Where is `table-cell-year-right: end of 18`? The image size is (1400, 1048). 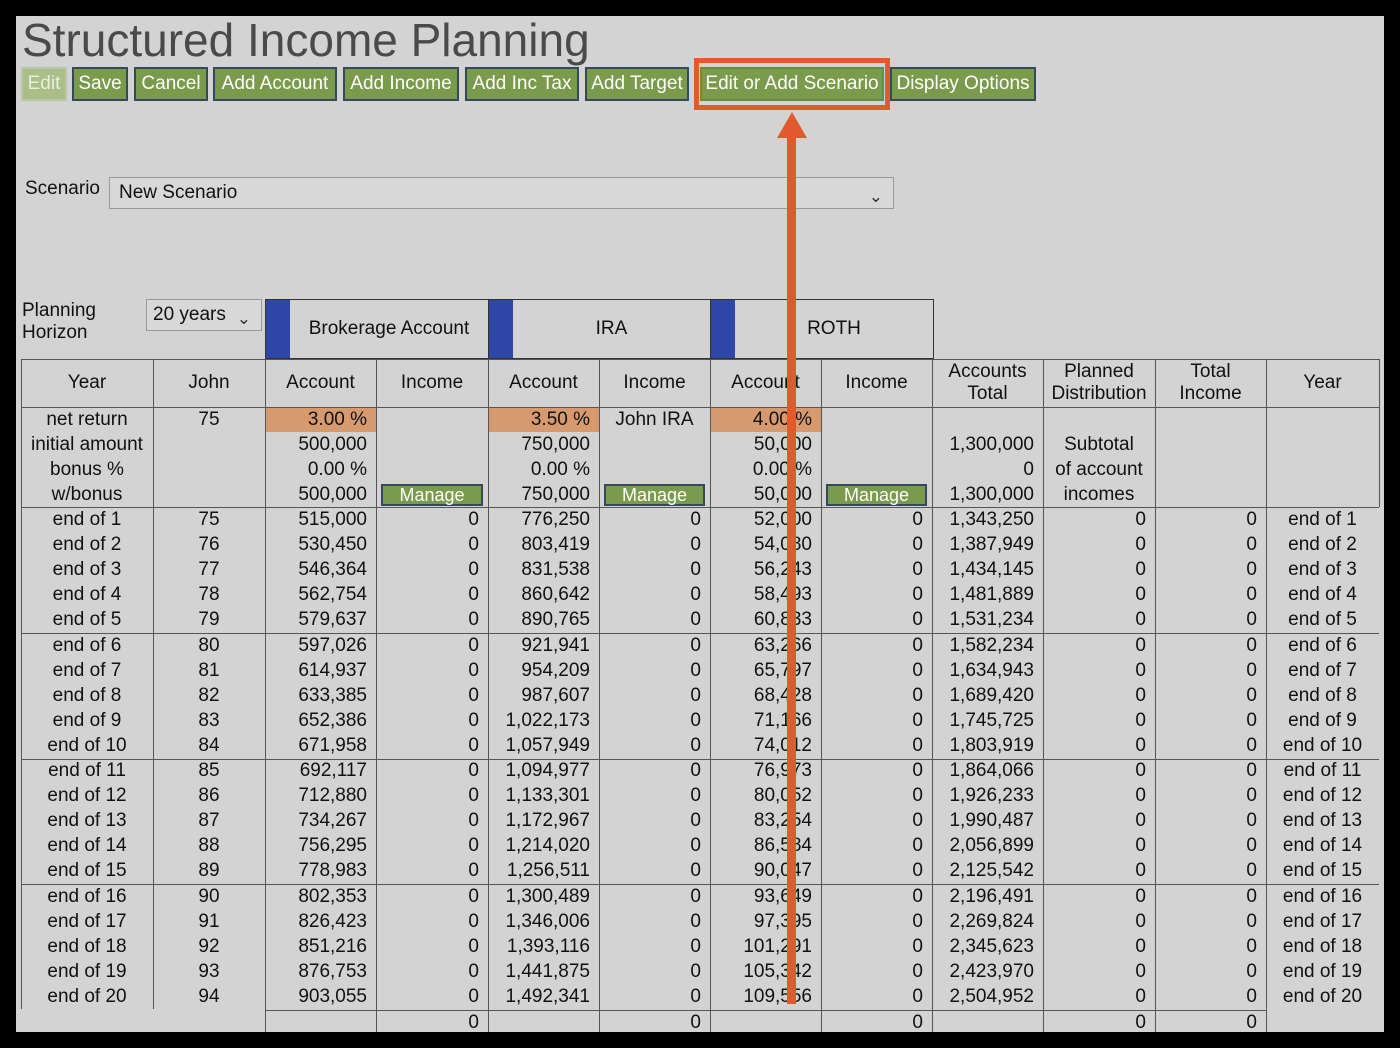
table-cell-year-right: end of 18 is located at coordinates (1322, 946).